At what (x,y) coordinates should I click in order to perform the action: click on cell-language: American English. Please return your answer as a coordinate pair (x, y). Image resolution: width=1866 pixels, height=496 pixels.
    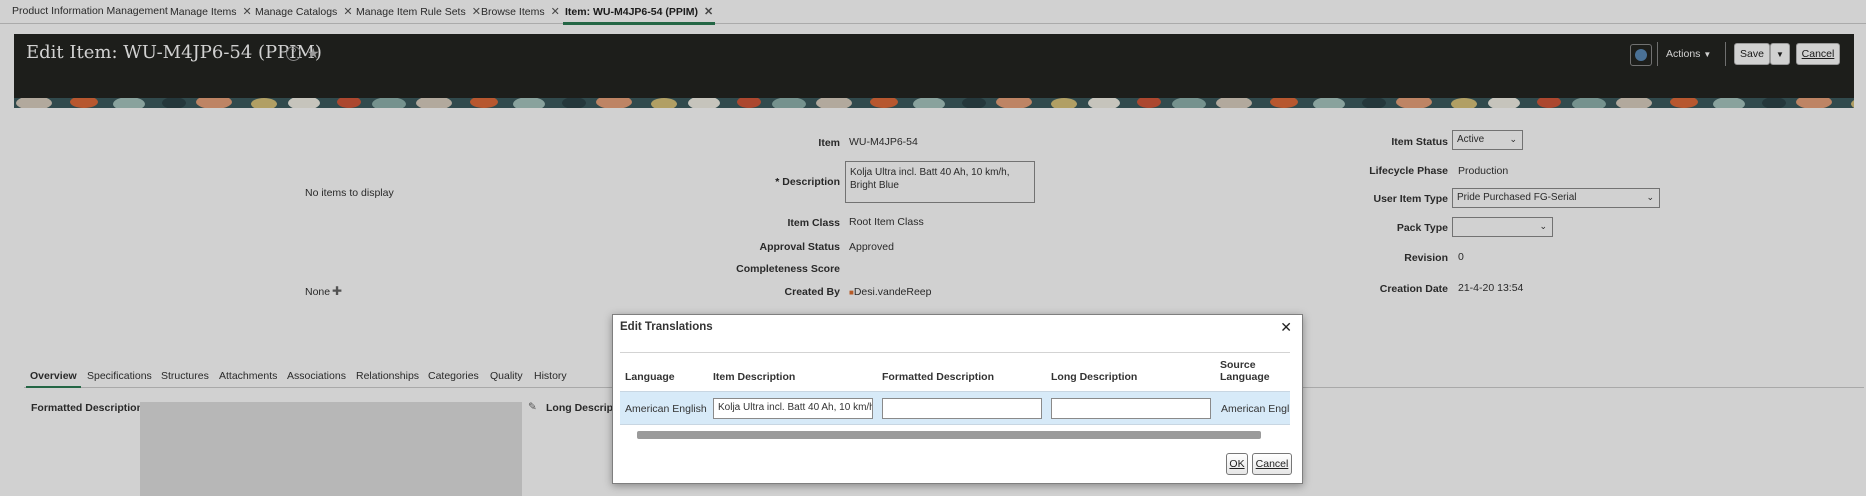
    Looking at the image, I should click on (666, 409).